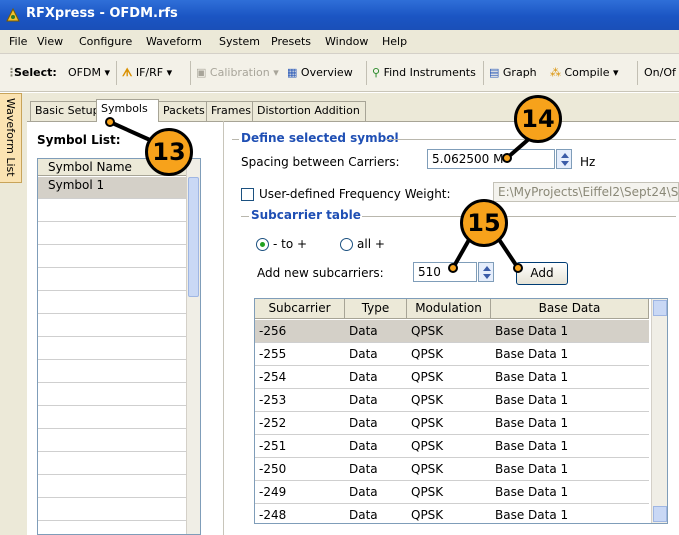  Describe the element at coordinates (169, 152) in the screenshot. I see `callout-13: 13` at that location.